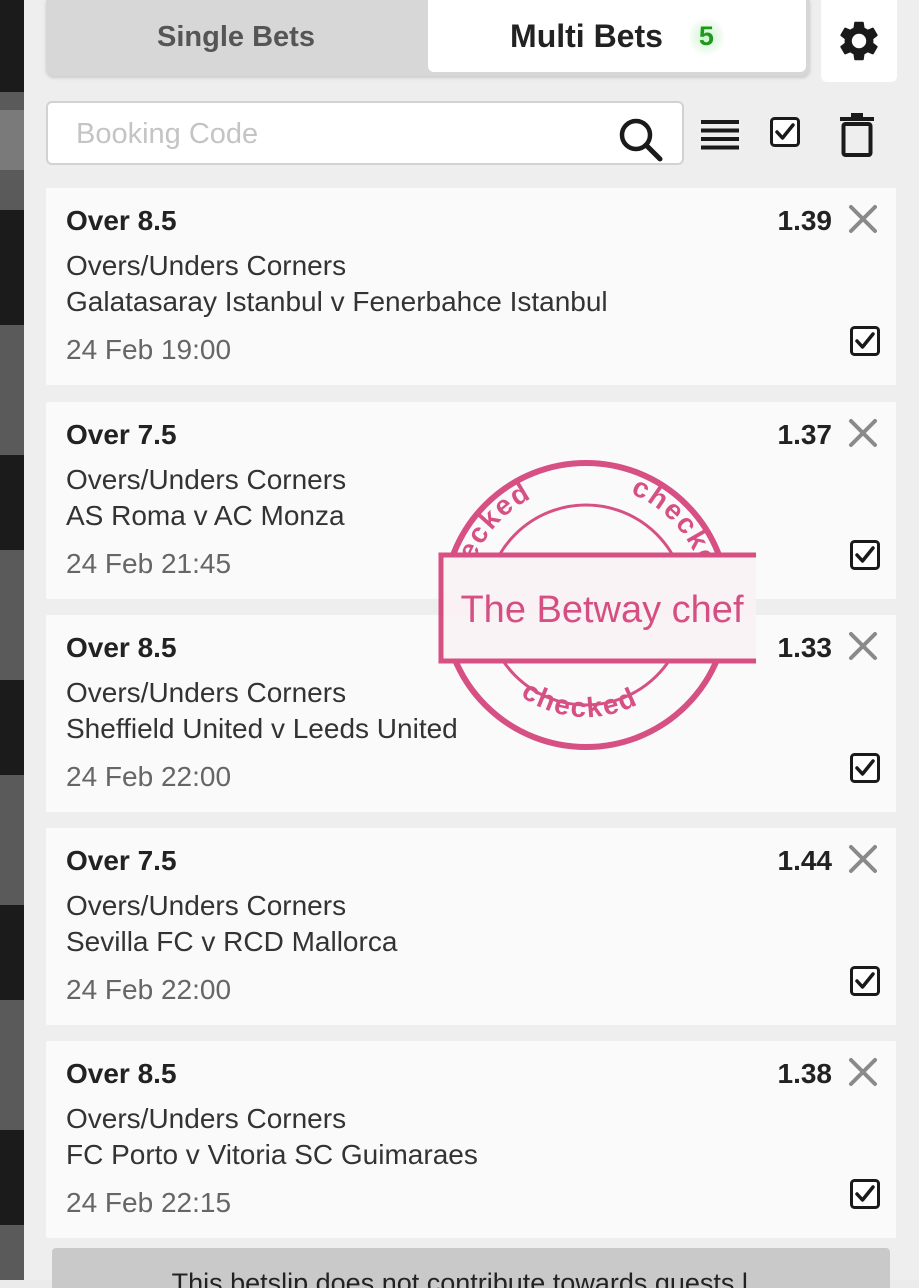 The height and width of the screenshot is (1288, 919). I want to click on list-view-icon, so click(720, 135).